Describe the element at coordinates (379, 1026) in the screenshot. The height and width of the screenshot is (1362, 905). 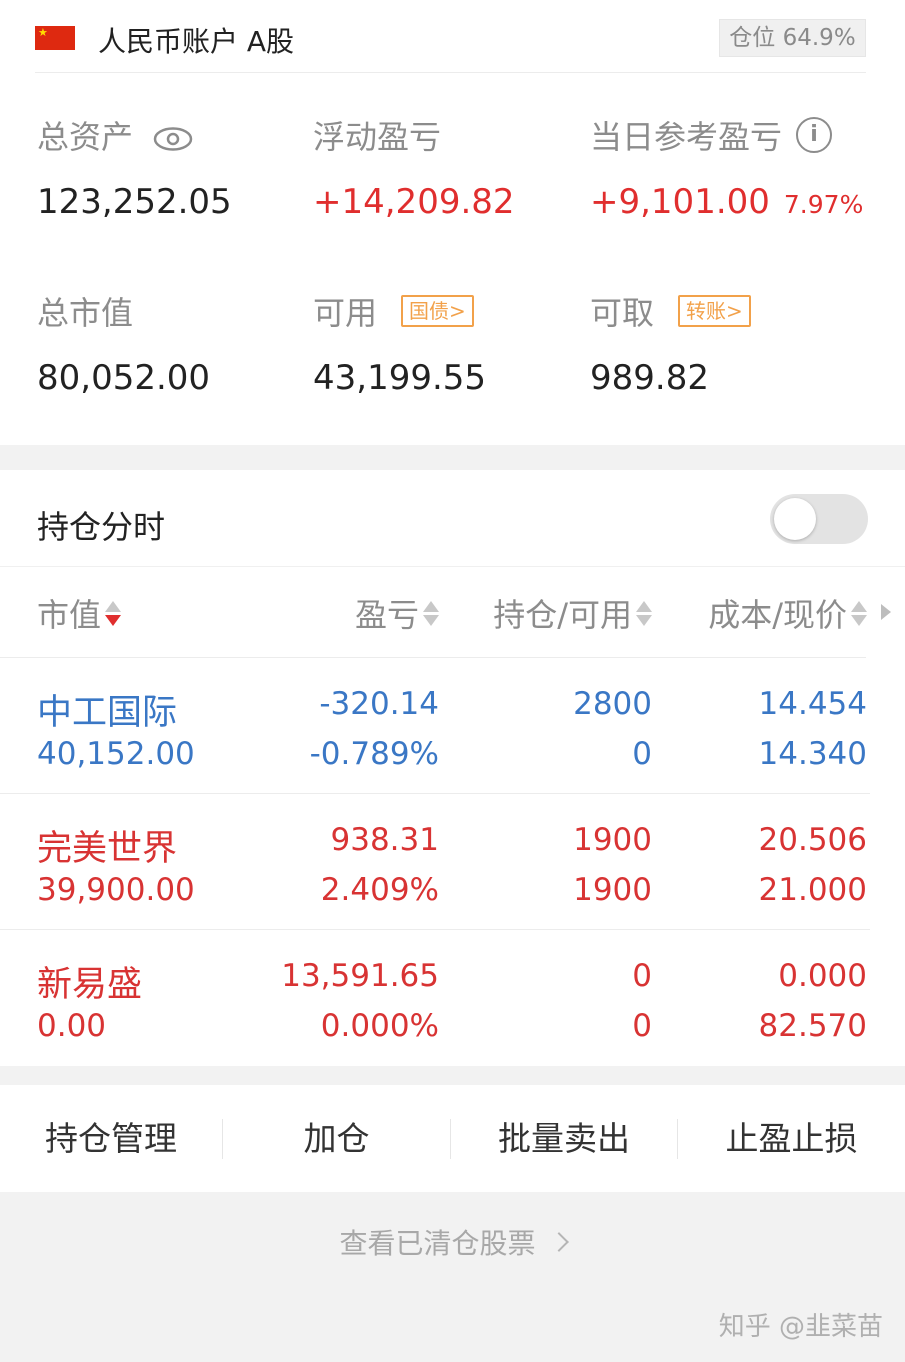
I see `stock-profit-loss-percent: 0.000%` at that location.